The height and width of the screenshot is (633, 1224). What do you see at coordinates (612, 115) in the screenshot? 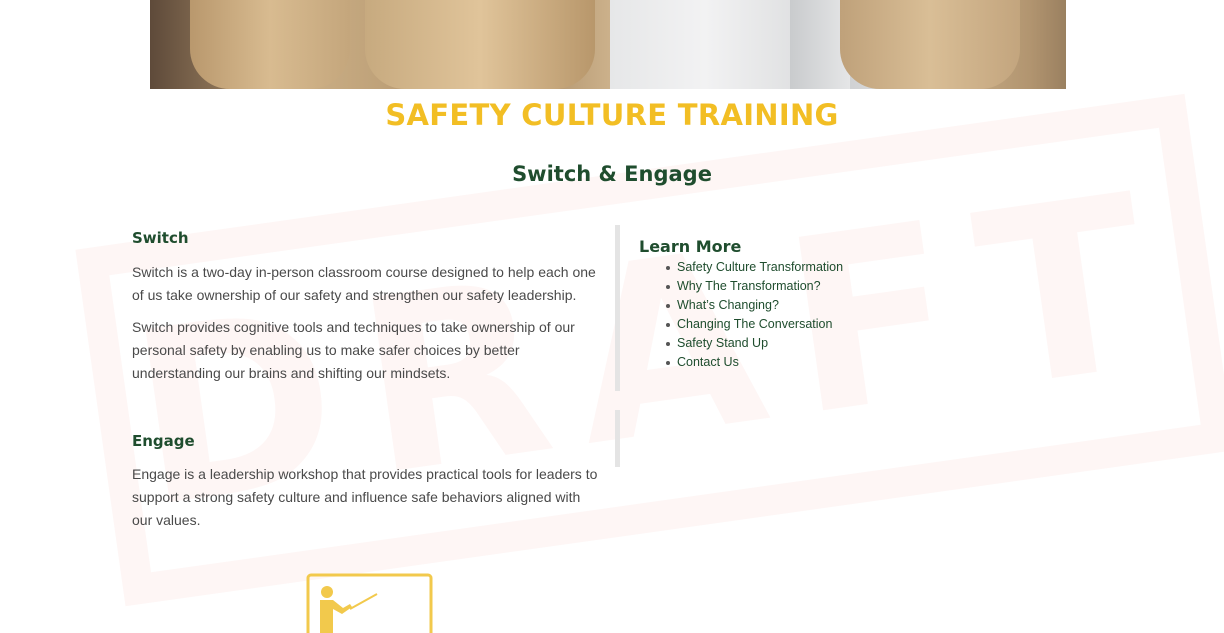
I see `page-title: SAFETY CULTURE TRAINING` at bounding box center [612, 115].